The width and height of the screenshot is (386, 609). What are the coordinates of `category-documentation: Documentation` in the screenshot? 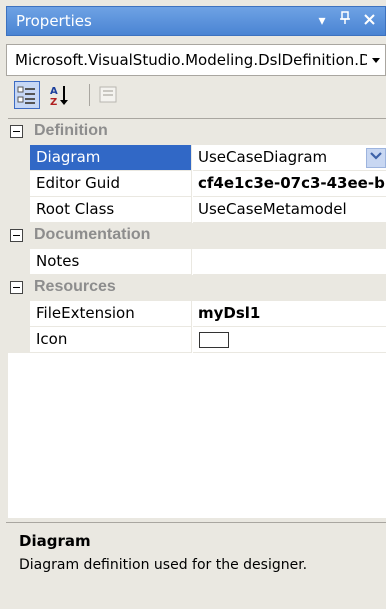 It's located at (197, 236).